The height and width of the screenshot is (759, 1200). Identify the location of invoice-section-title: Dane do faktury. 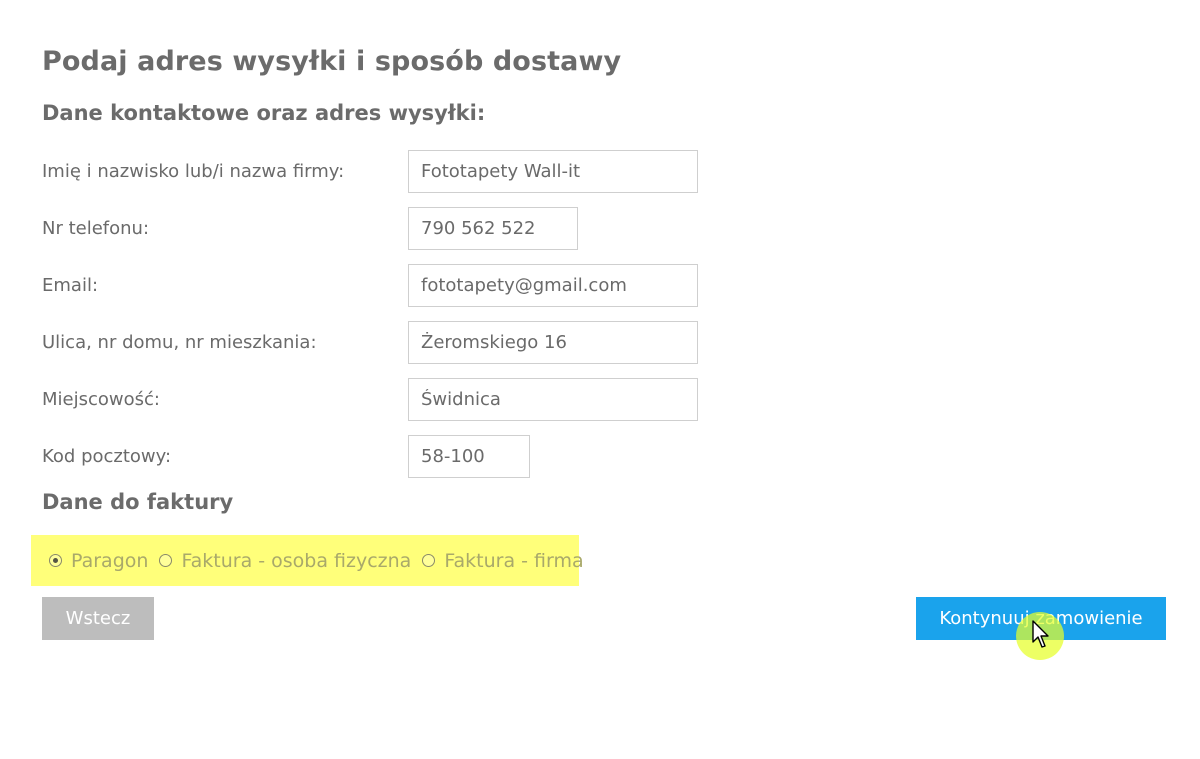
(138, 502).